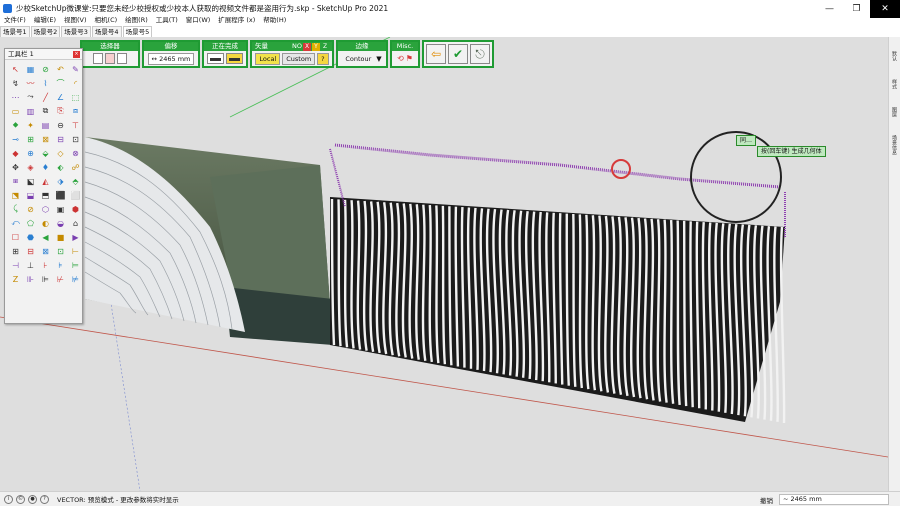  I want to click on tool-button-53-icon: ⬡, so click(45, 209).